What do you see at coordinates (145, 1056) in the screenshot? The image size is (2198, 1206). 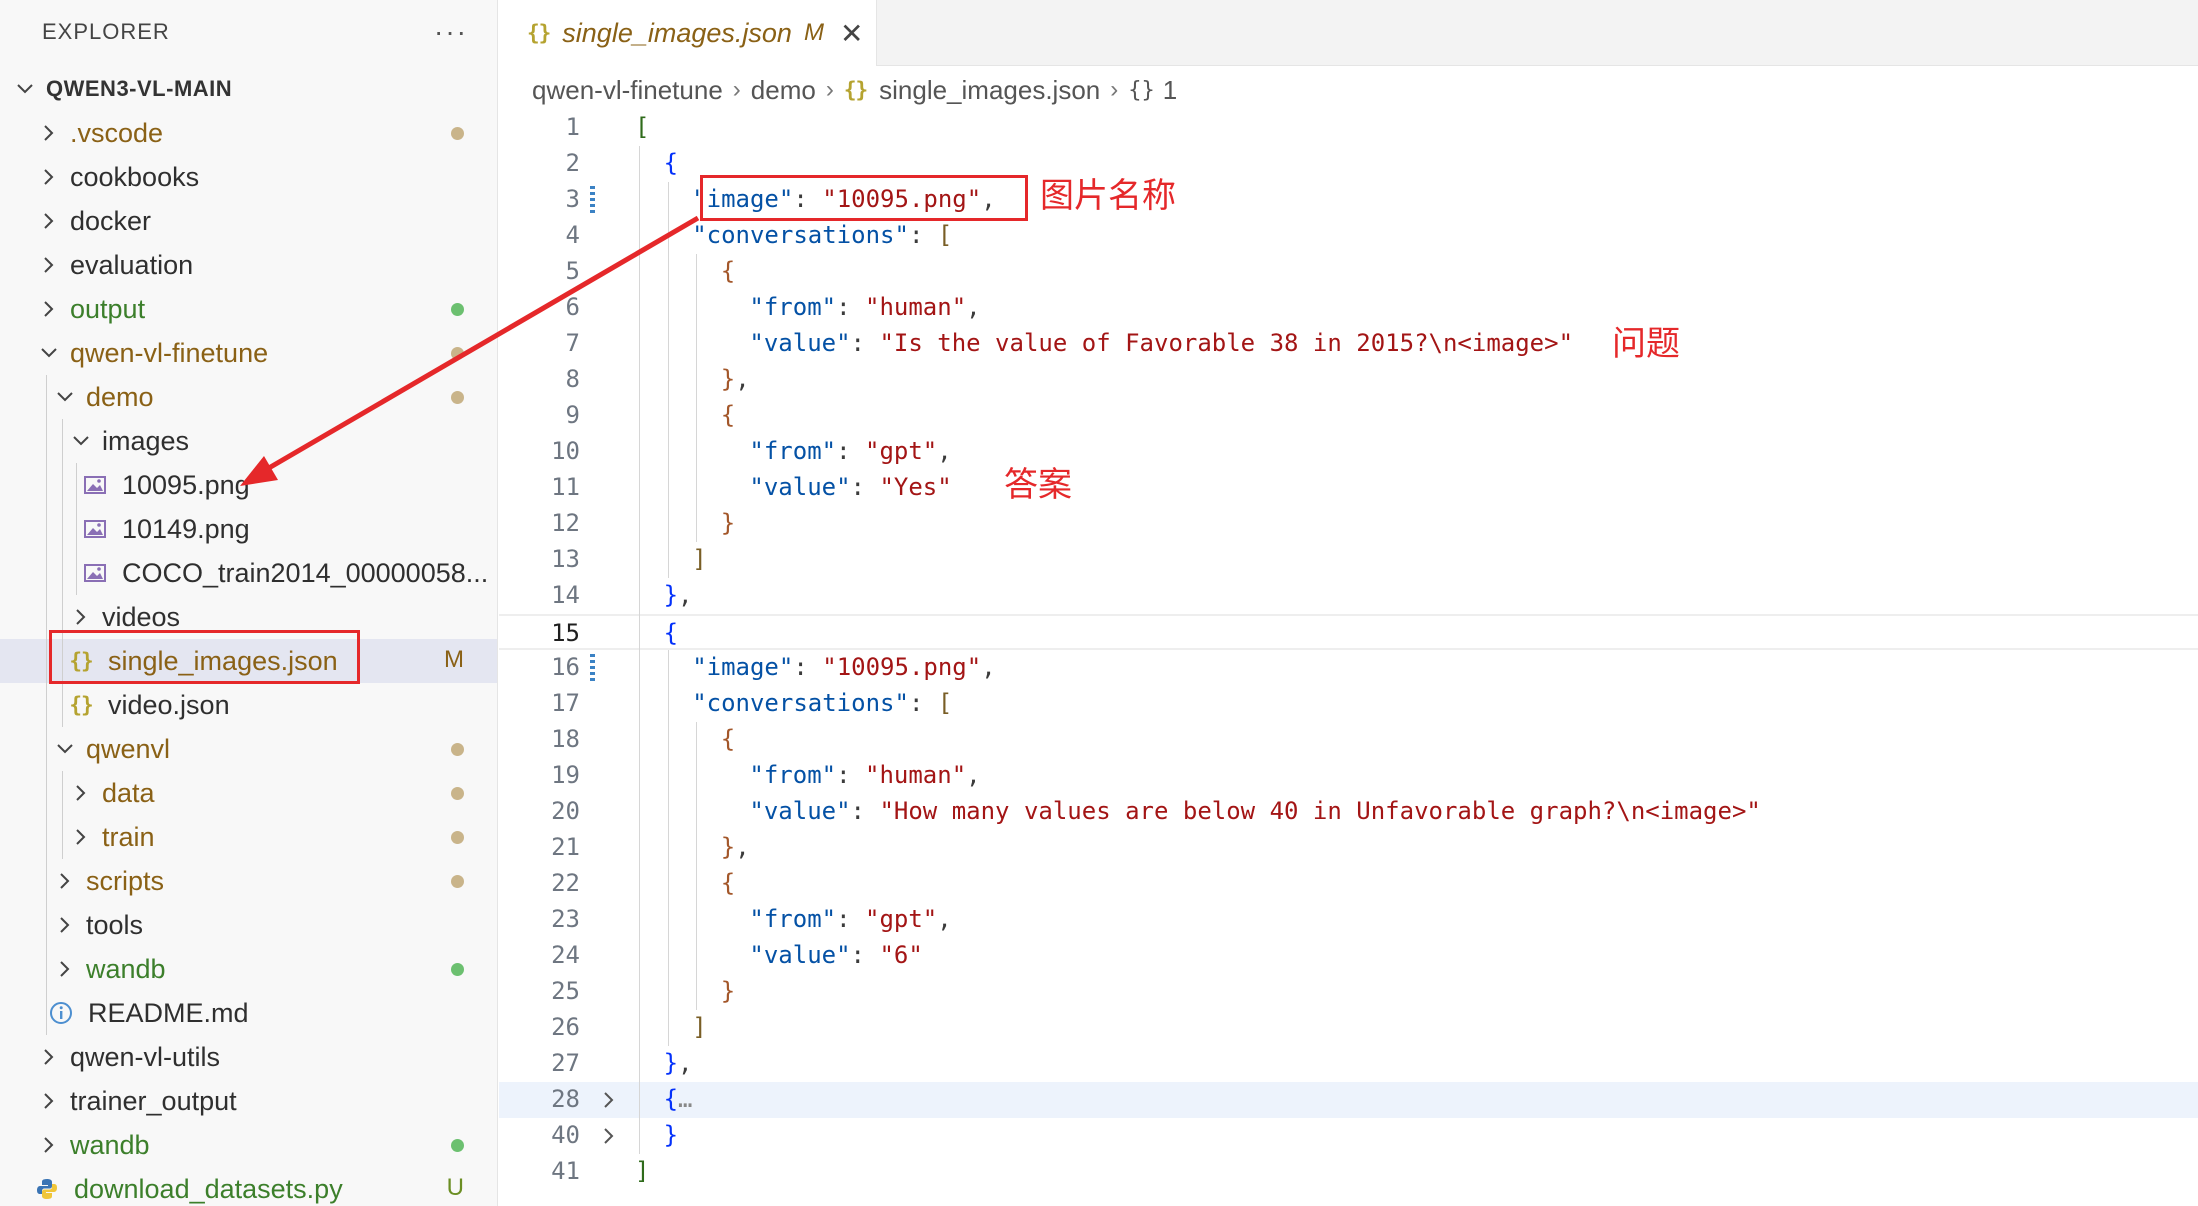 I see `tree-item-label: qwen-vl-utils` at bounding box center [145, 1056].